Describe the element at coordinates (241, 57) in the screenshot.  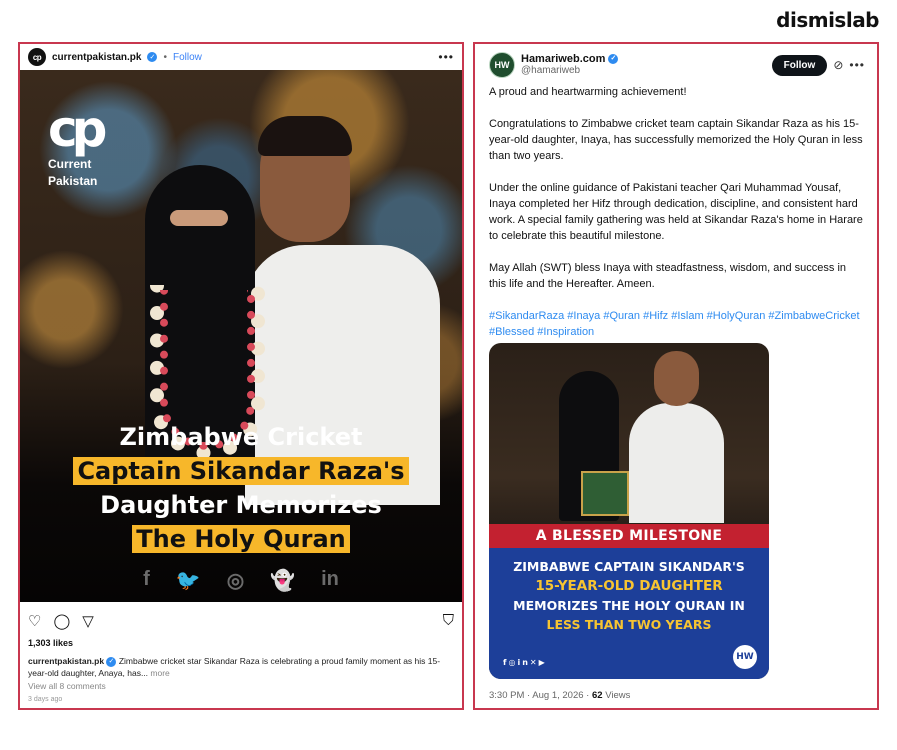
I see `instagram-post-header: cp currentpakistan.pk ✓ • Follow •••` at that location.